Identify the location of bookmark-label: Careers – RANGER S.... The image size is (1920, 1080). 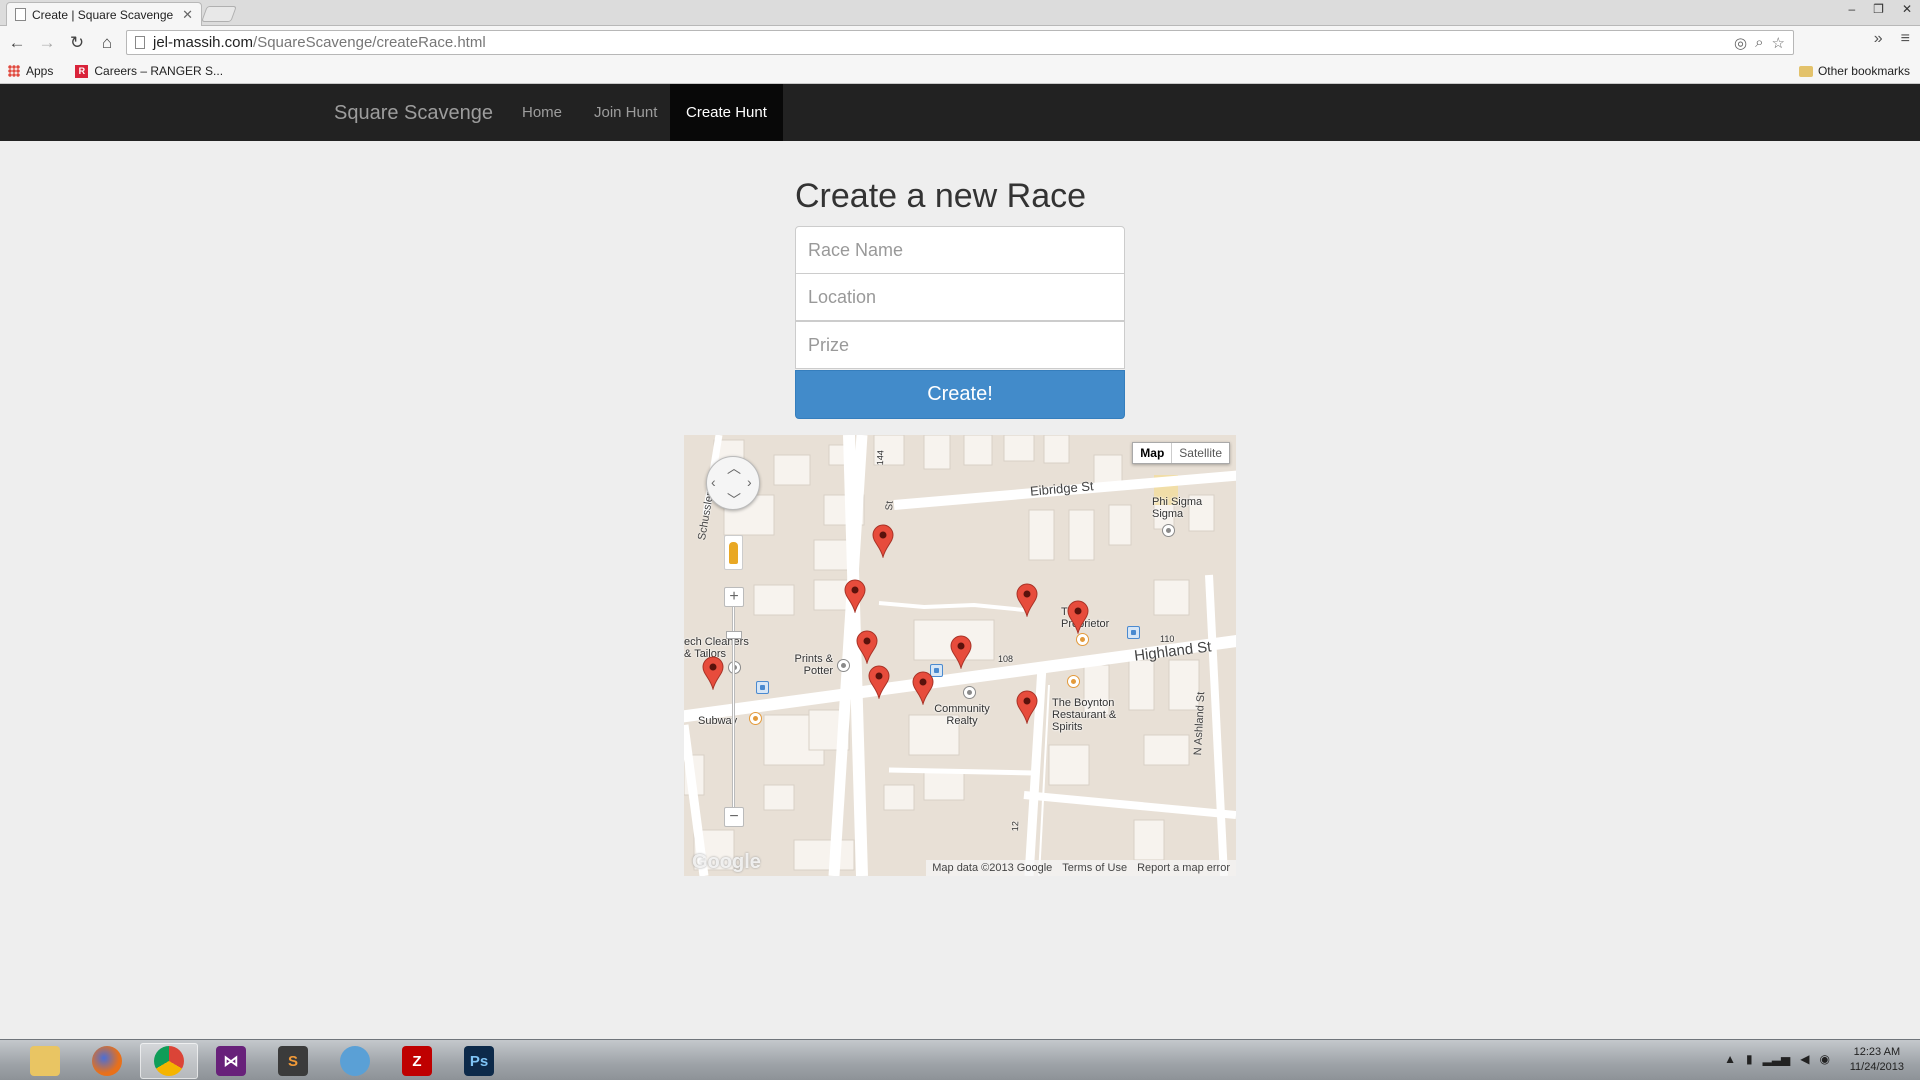
(159, 71).